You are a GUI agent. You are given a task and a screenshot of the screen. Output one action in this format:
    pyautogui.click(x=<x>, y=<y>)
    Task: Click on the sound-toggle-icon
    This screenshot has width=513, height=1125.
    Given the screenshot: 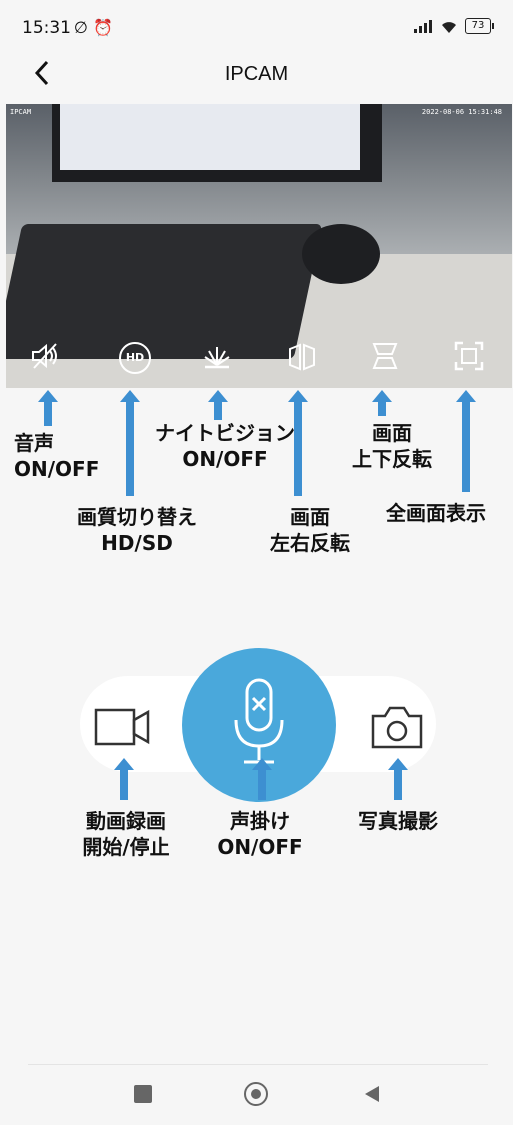 What is the action you would take?
    pyautogui.click(x=45, y=356)
    